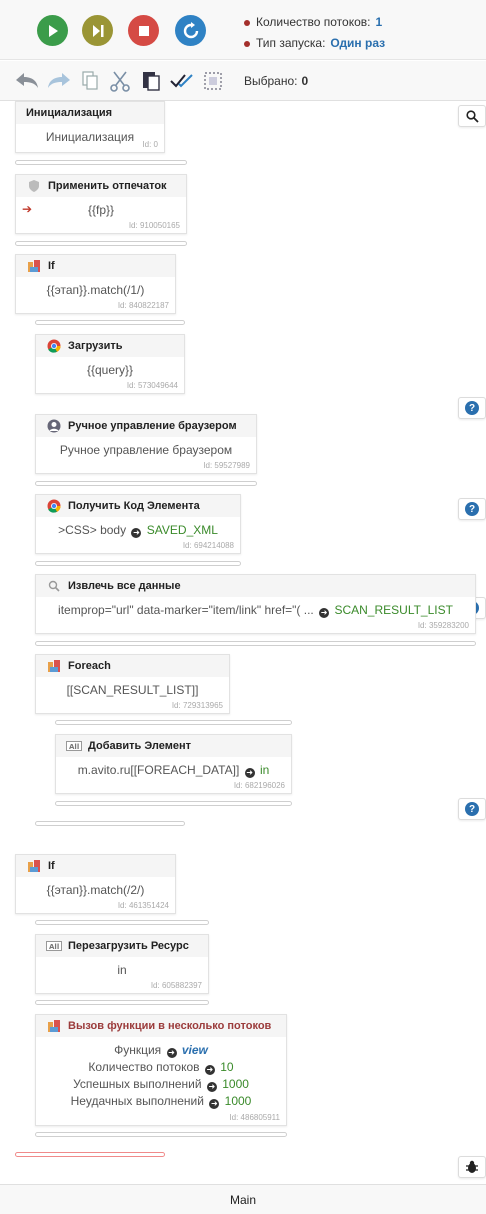 The height and width of the screenshot is (1214, 486). I want to click on block-body: [[SCAN_RESULT_LIST]], so click(132, 690).